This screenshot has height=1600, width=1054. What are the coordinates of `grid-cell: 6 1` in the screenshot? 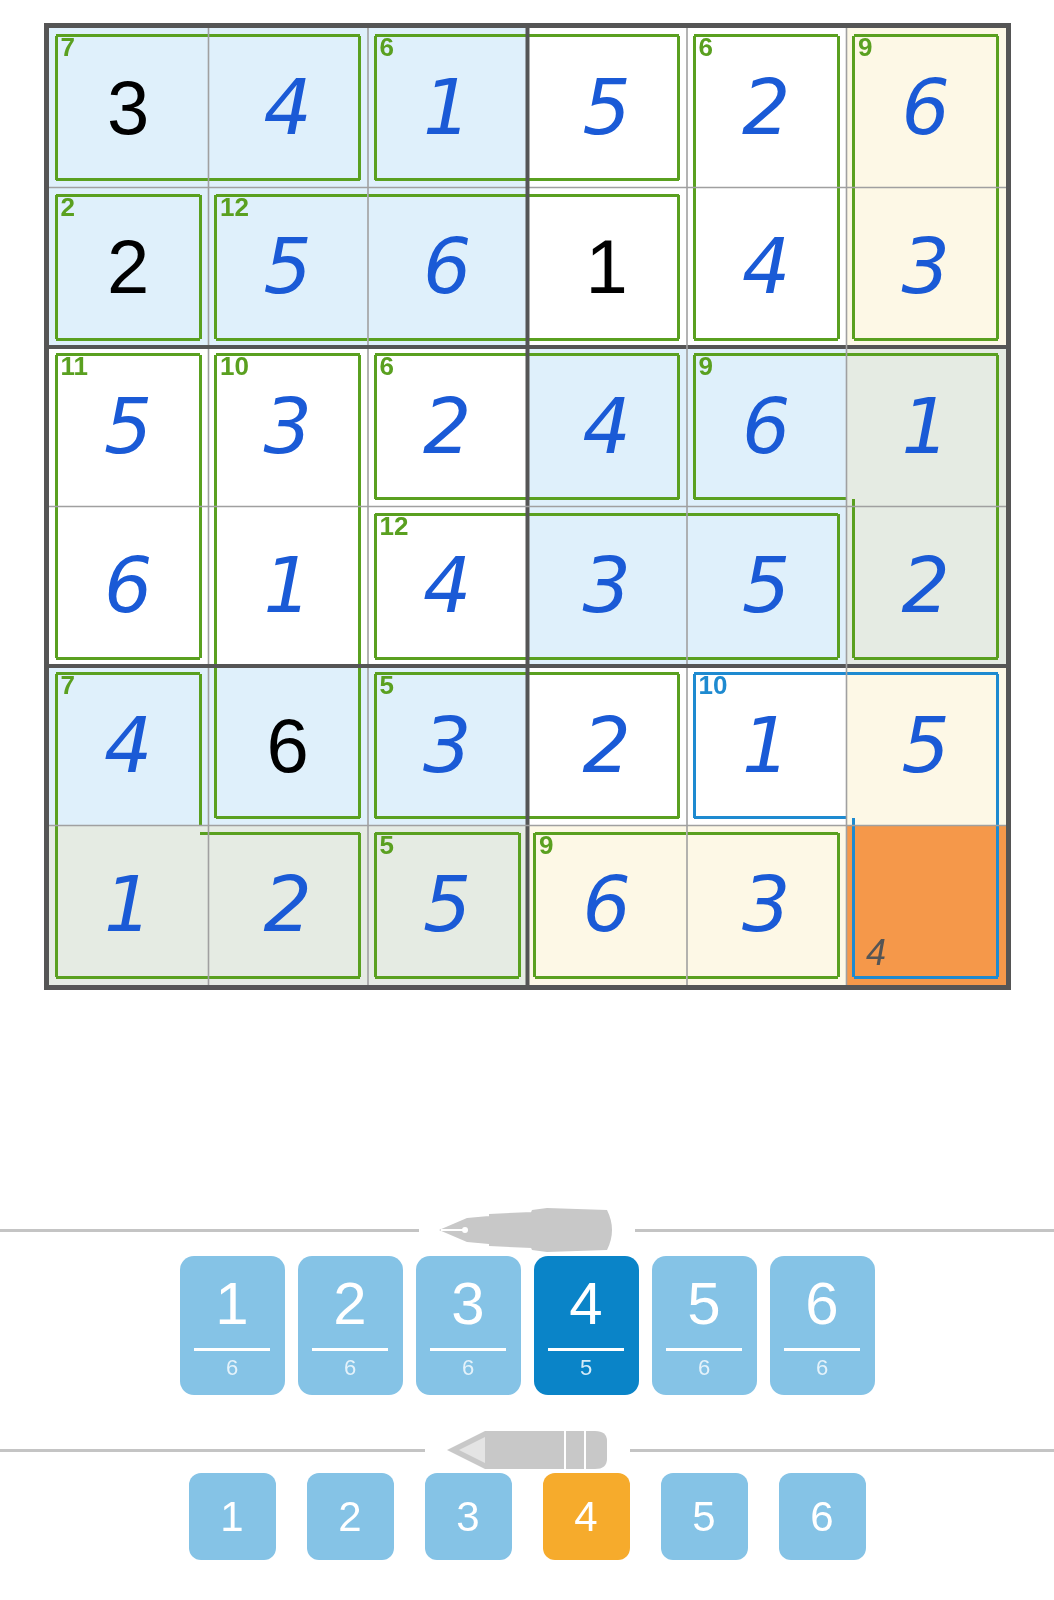 It's located at (447, 108).